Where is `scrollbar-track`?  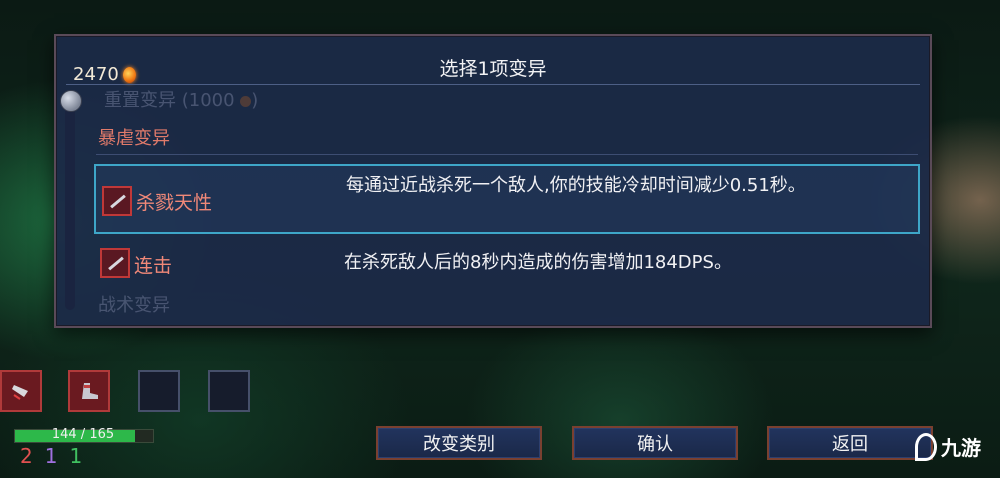
scrollbar-track is located at coordinates (70, 203).